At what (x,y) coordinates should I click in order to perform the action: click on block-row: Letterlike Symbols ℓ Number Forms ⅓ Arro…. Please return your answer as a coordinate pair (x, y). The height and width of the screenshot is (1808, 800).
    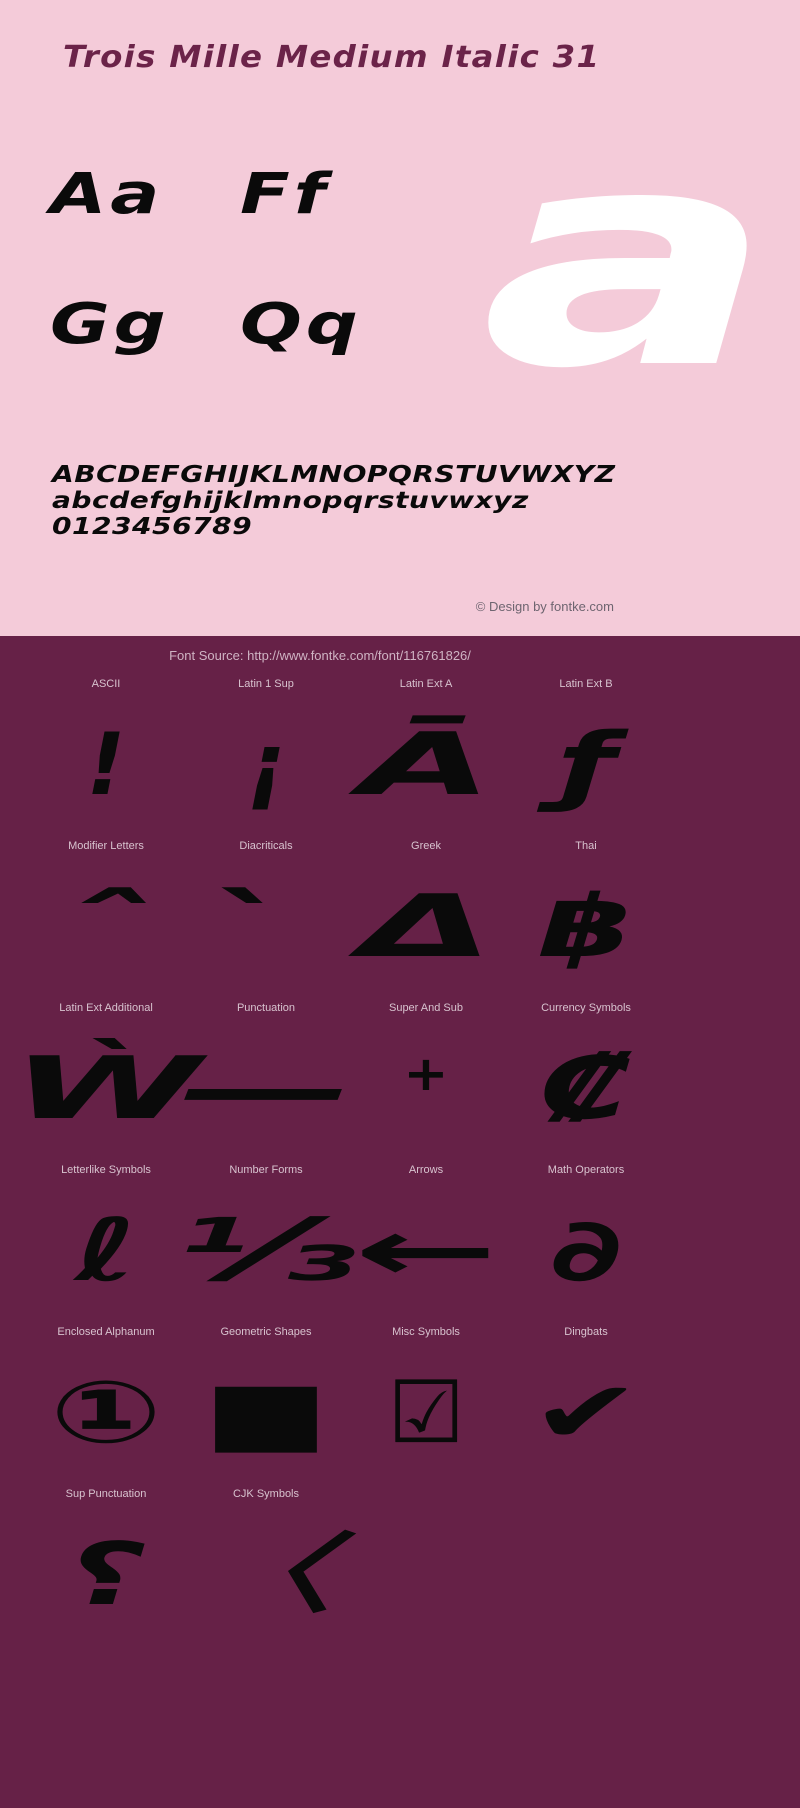
    Looking at the image, I should click on (413, 1234).